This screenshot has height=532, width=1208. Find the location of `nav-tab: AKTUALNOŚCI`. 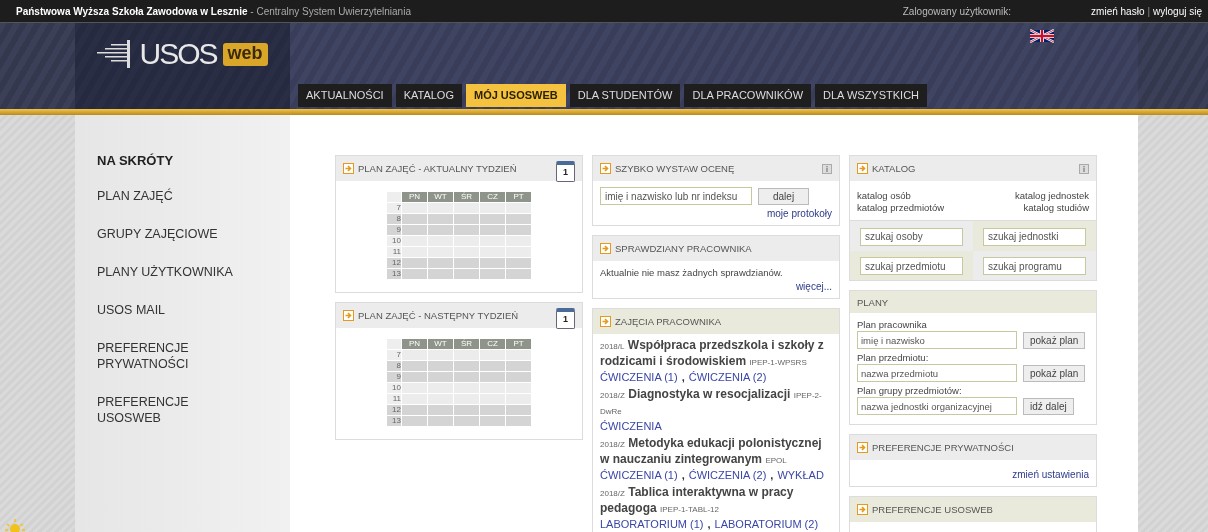

nav-tab: AKTUALNOŚCI is located at coordinates (345, 95).